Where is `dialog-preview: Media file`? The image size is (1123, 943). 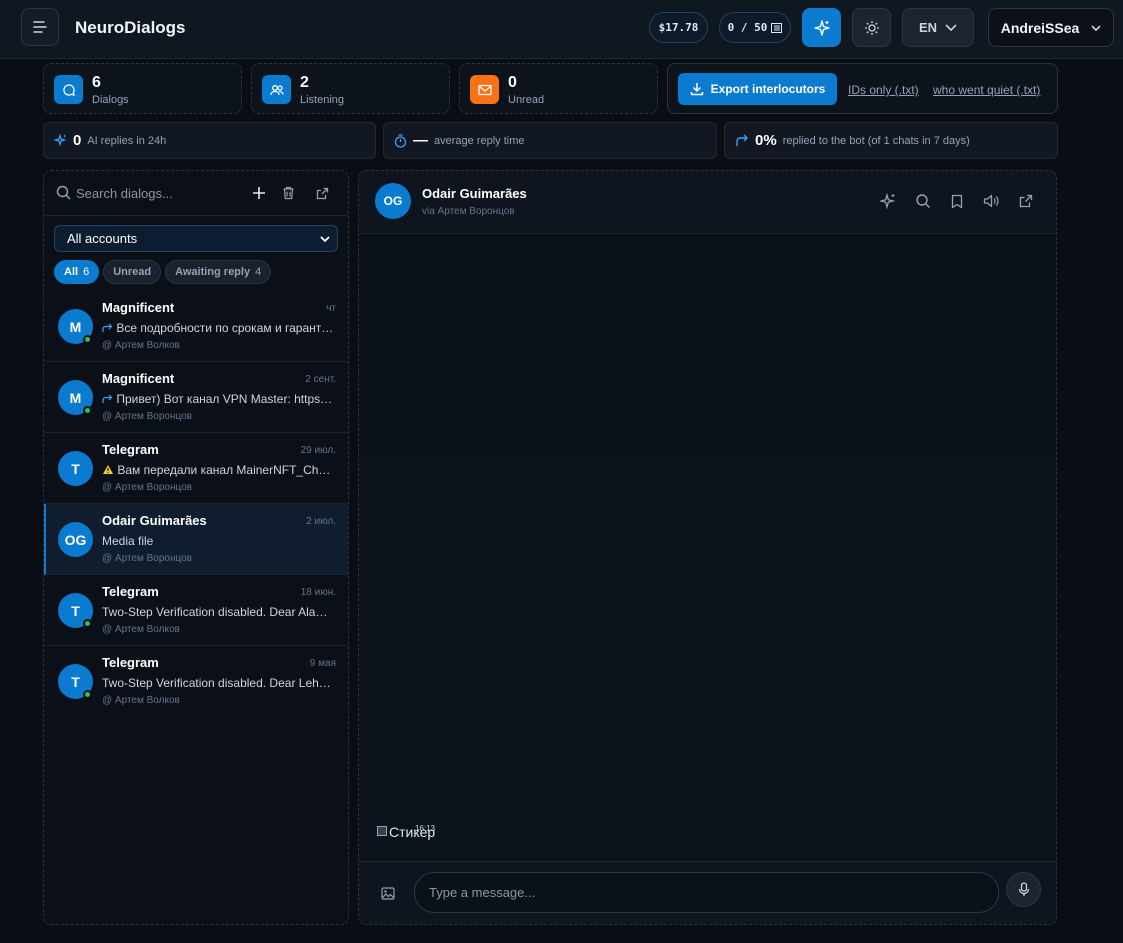 dialog-preview: Media file is located at coordinates (218, 541).